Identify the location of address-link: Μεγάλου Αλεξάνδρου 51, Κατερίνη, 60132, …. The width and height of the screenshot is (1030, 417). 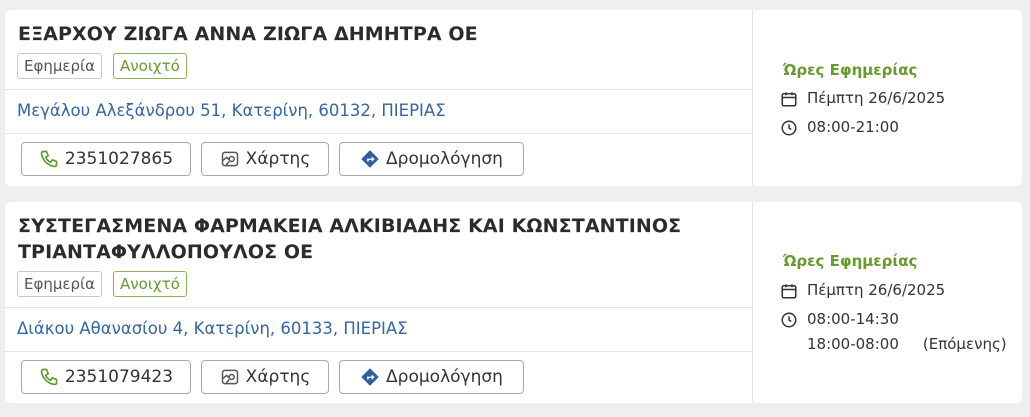
(231, 111).